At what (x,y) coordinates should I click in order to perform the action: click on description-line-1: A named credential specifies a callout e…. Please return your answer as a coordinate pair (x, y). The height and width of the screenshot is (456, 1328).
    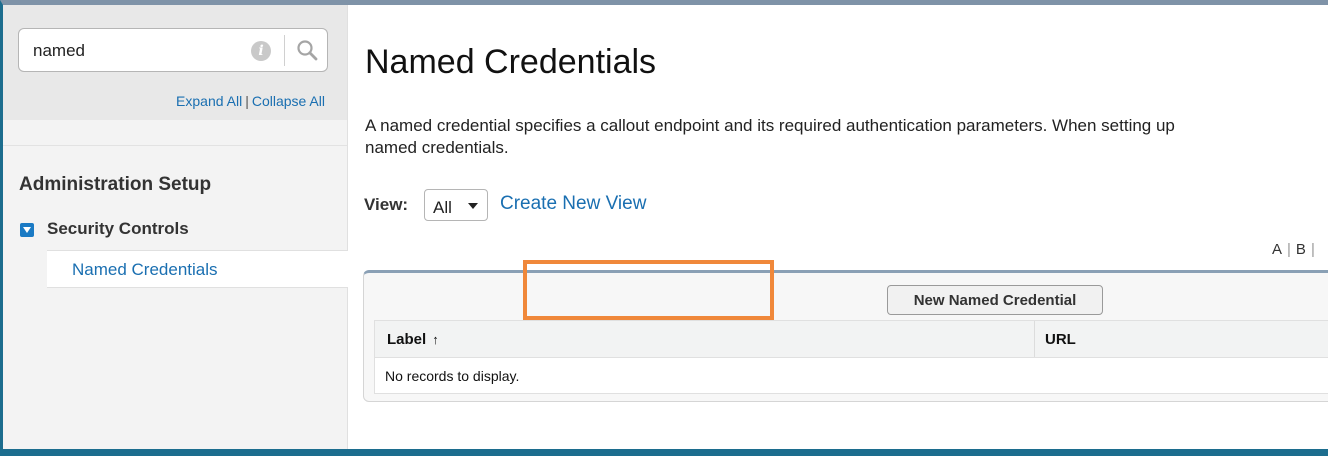
    Looking at the image, I should click on (770, 125).